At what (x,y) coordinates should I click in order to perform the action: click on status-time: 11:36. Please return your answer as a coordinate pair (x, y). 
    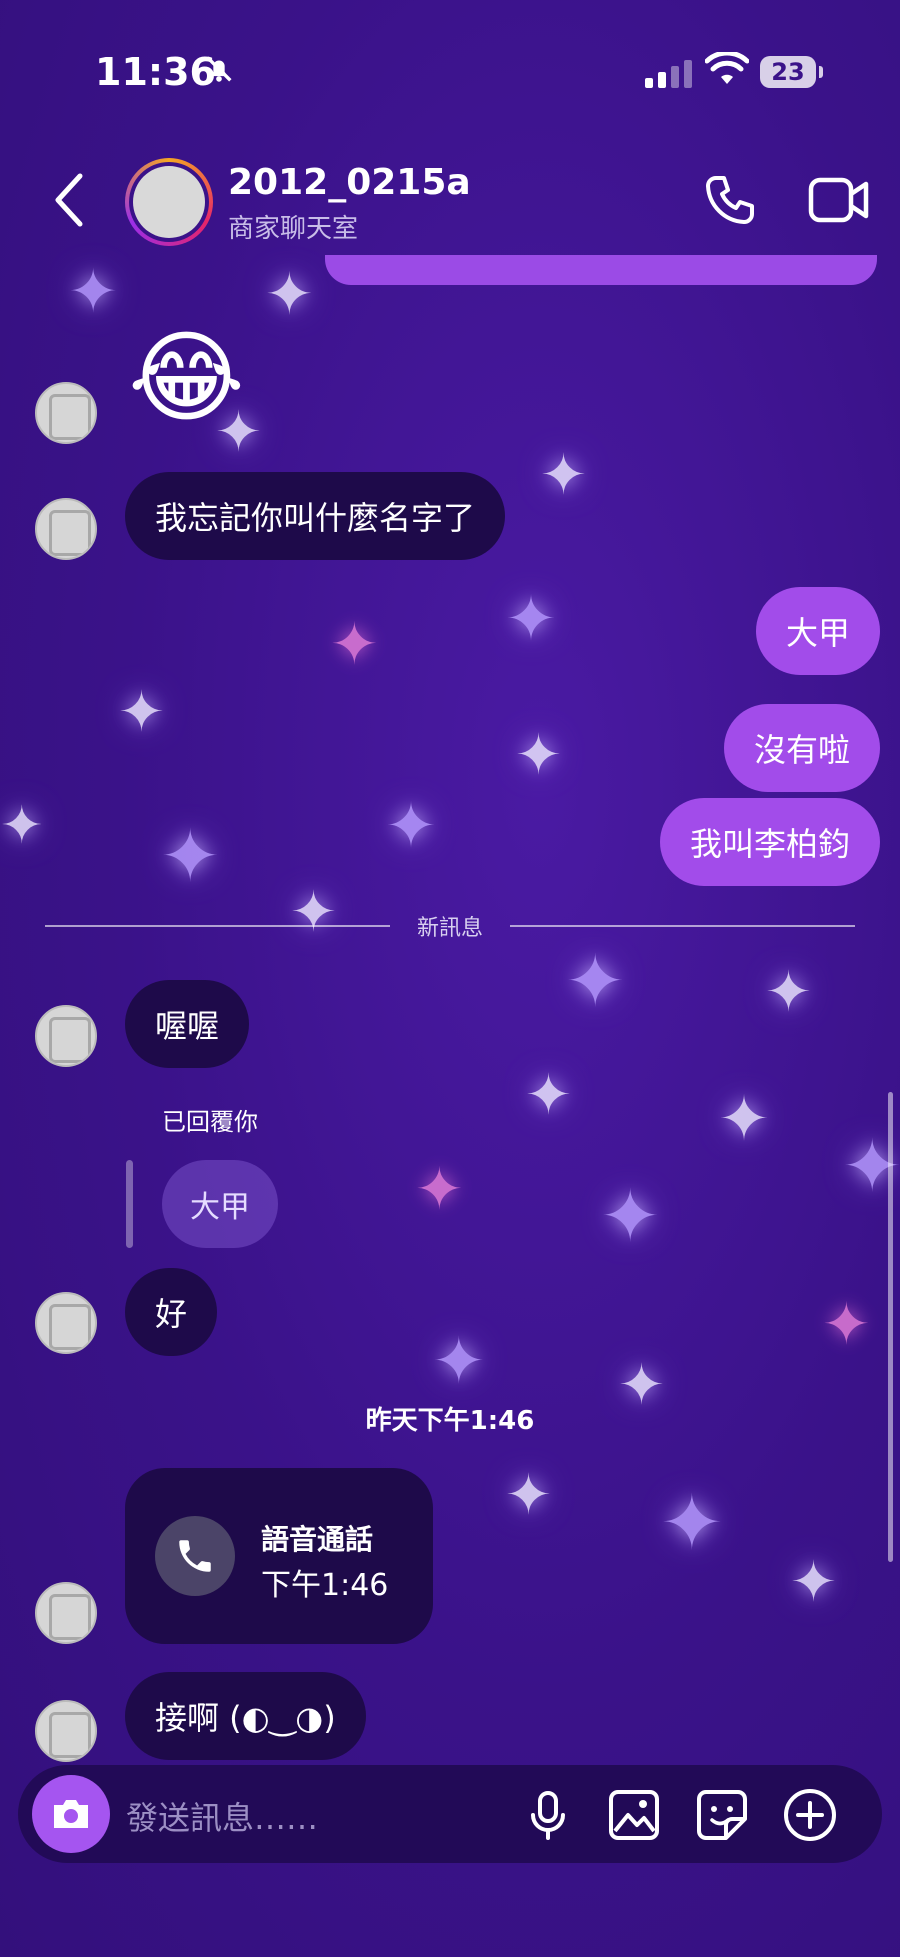
    Looking at the image, I should click on (155, 72).